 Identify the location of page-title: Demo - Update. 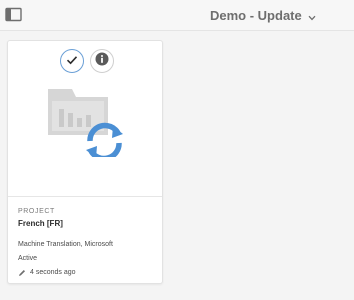
(256, 15).